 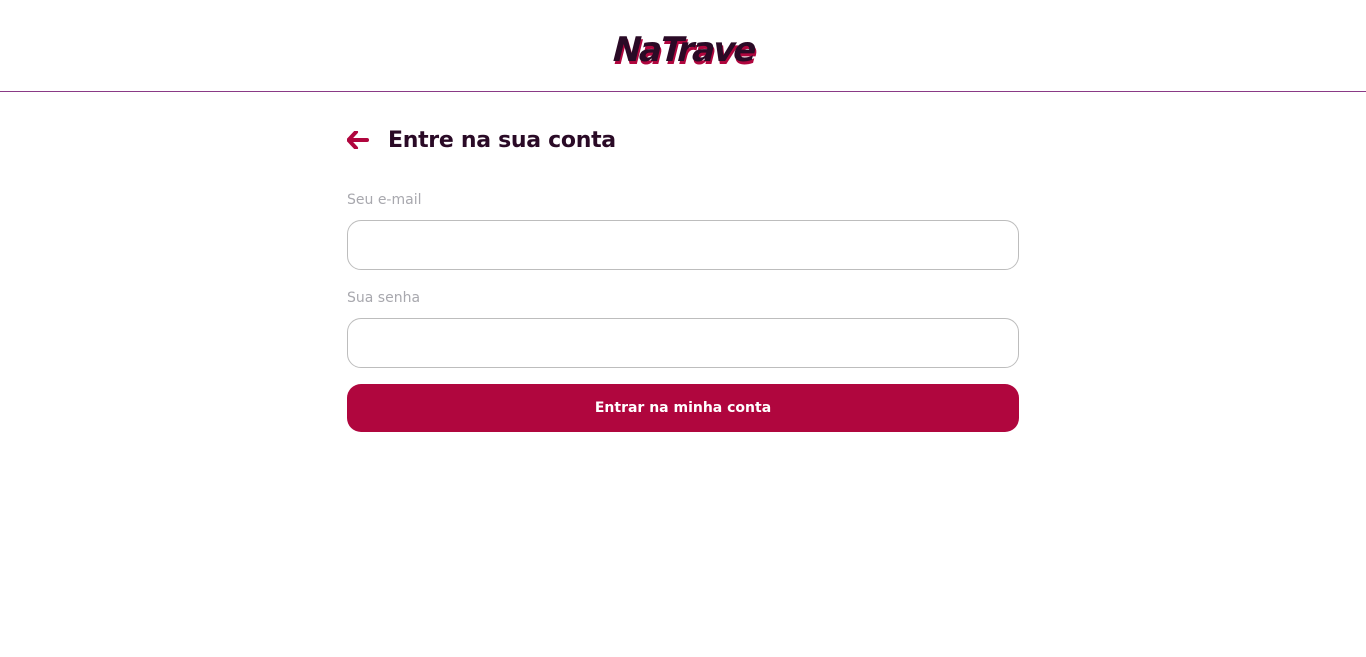 I want to click on title-row: Entre na sua conta, so click(x=481, y=140).